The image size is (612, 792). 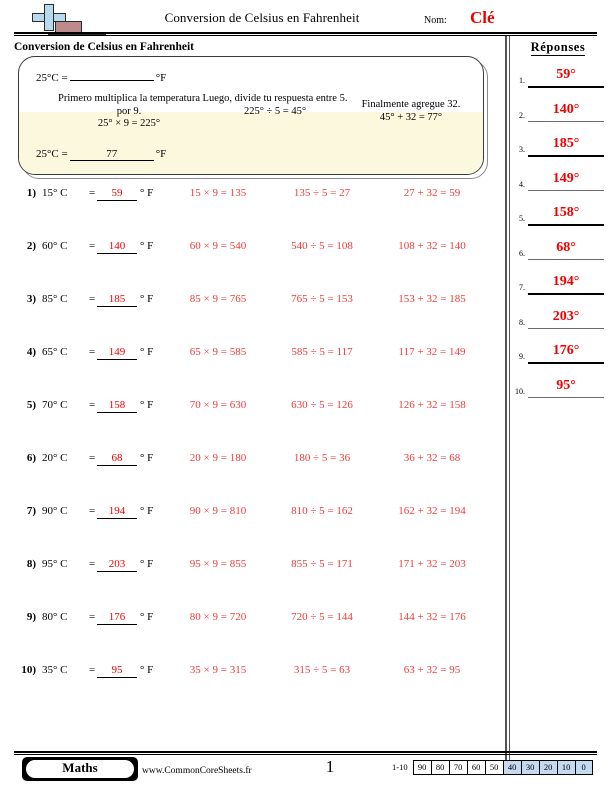 I want to click on problem-work-step-2: 855 ÷ 5 = 171, so click(x=322, y=564).